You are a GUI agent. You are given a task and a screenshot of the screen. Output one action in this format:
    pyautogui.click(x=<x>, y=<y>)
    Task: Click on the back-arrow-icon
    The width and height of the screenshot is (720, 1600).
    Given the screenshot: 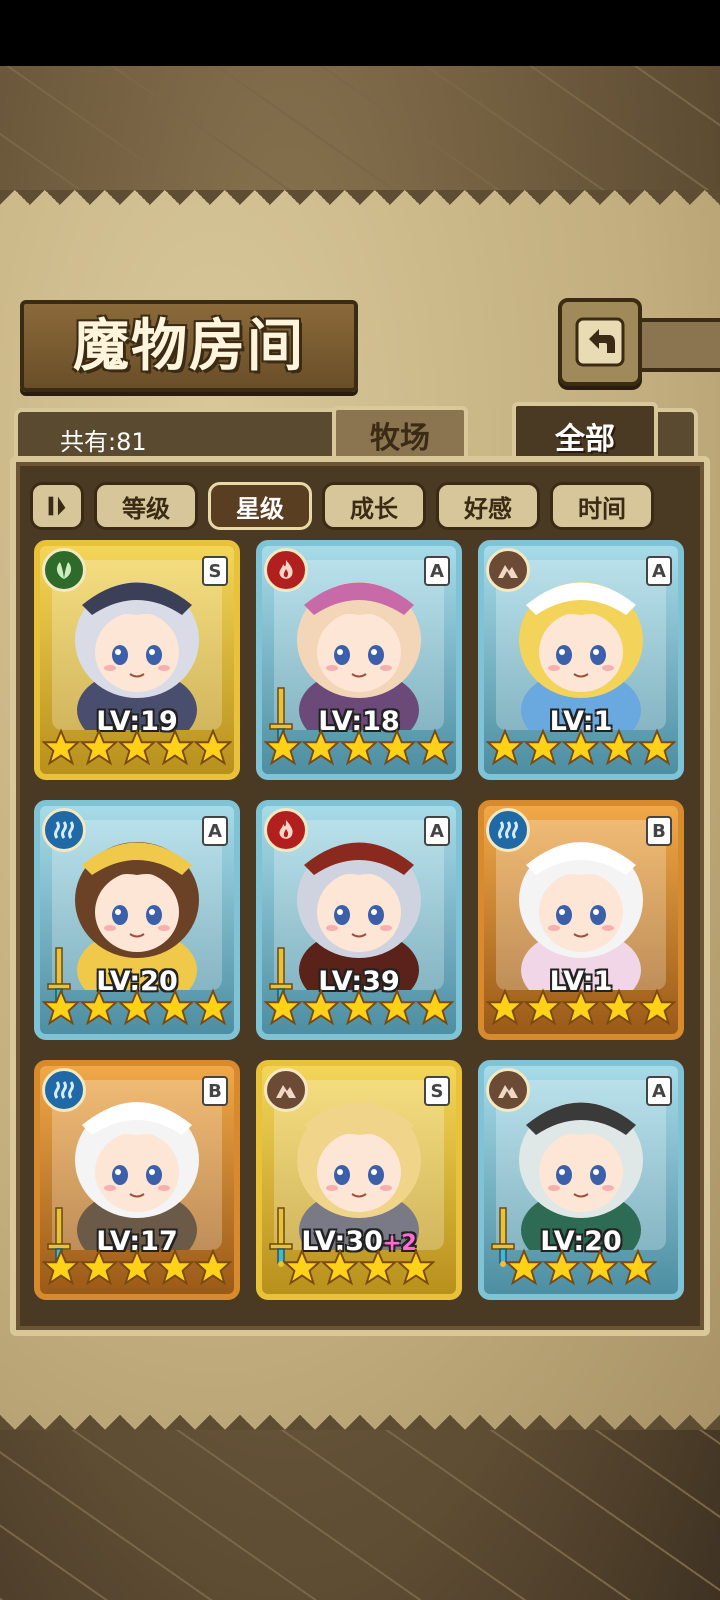 What is the action you would take?
    pyautogui.click(x=600, y=342)
    